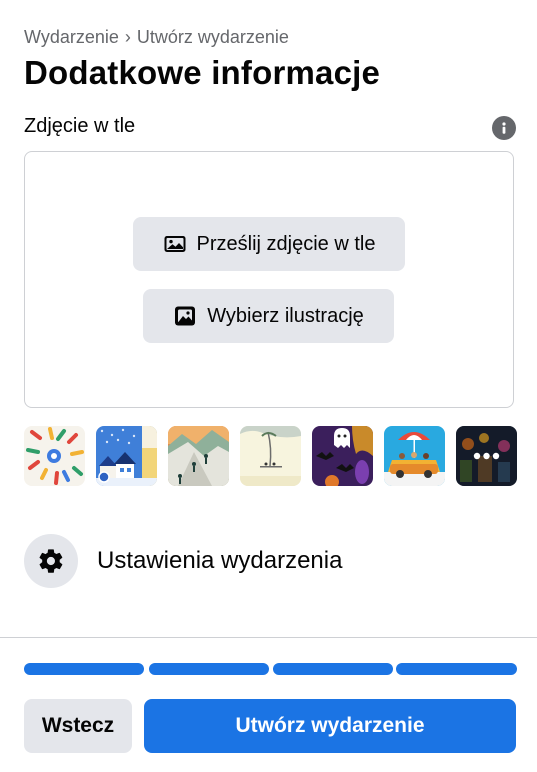  I want to click on thumbnail-more-illustrations, so click(486, 456).